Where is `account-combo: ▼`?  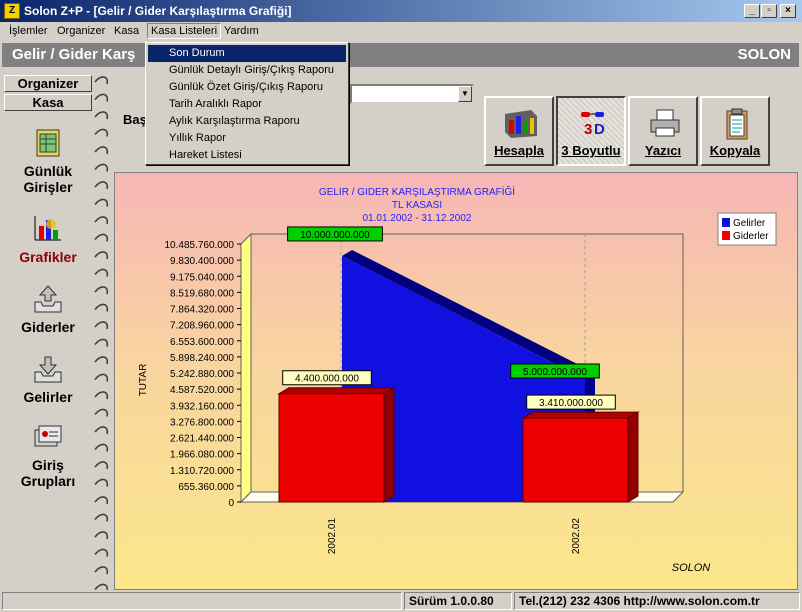
account-combo: ▼ is located at coordinates (412, 94).